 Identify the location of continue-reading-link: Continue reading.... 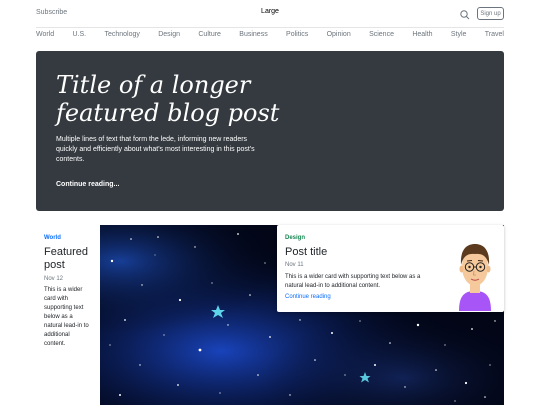
(87, 184).